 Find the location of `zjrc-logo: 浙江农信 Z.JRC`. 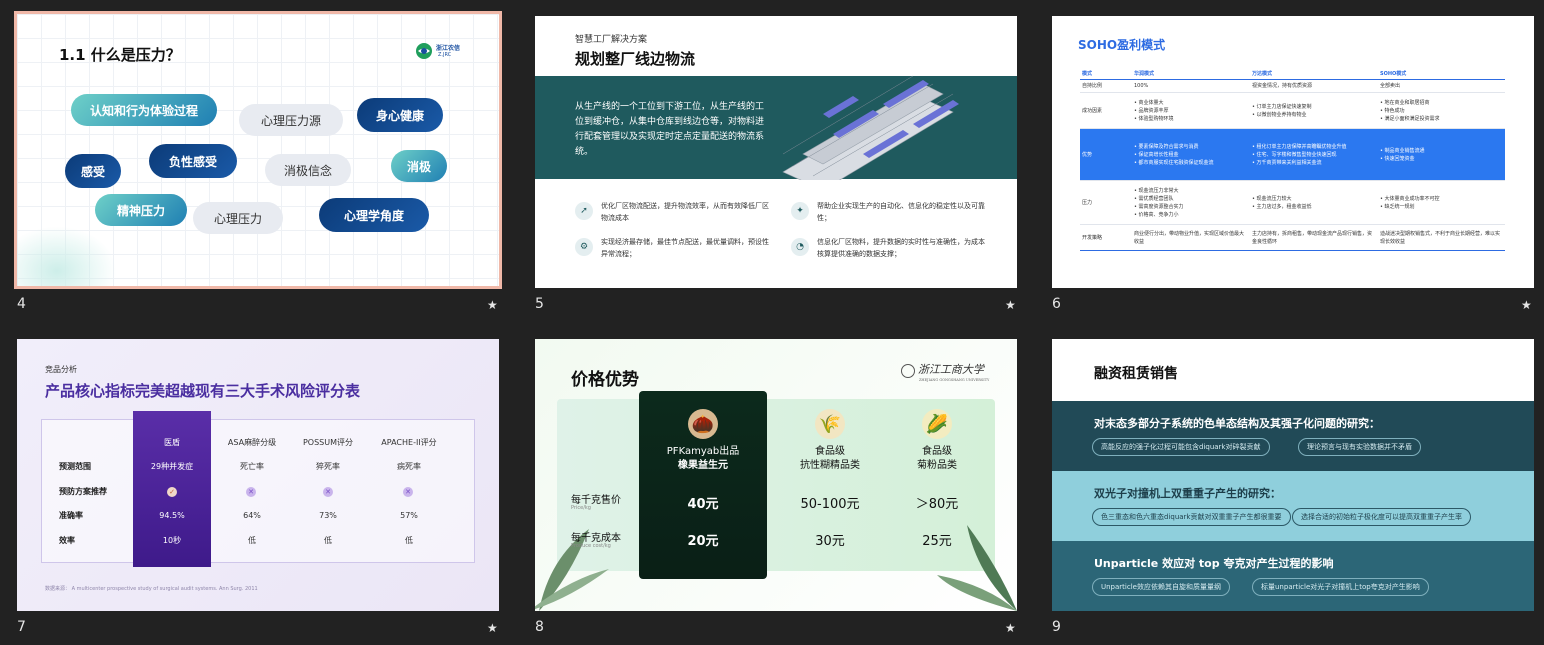

zjrc-logo: 浙江农信 Z.JRC is located at coordinates (441, 52).